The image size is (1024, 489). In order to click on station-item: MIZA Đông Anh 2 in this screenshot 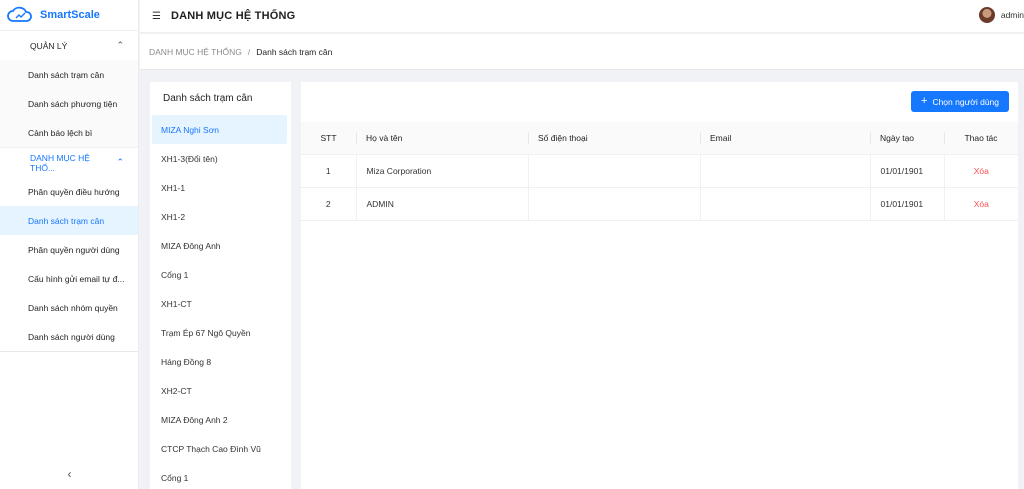, I will do `click(220, 419)`.